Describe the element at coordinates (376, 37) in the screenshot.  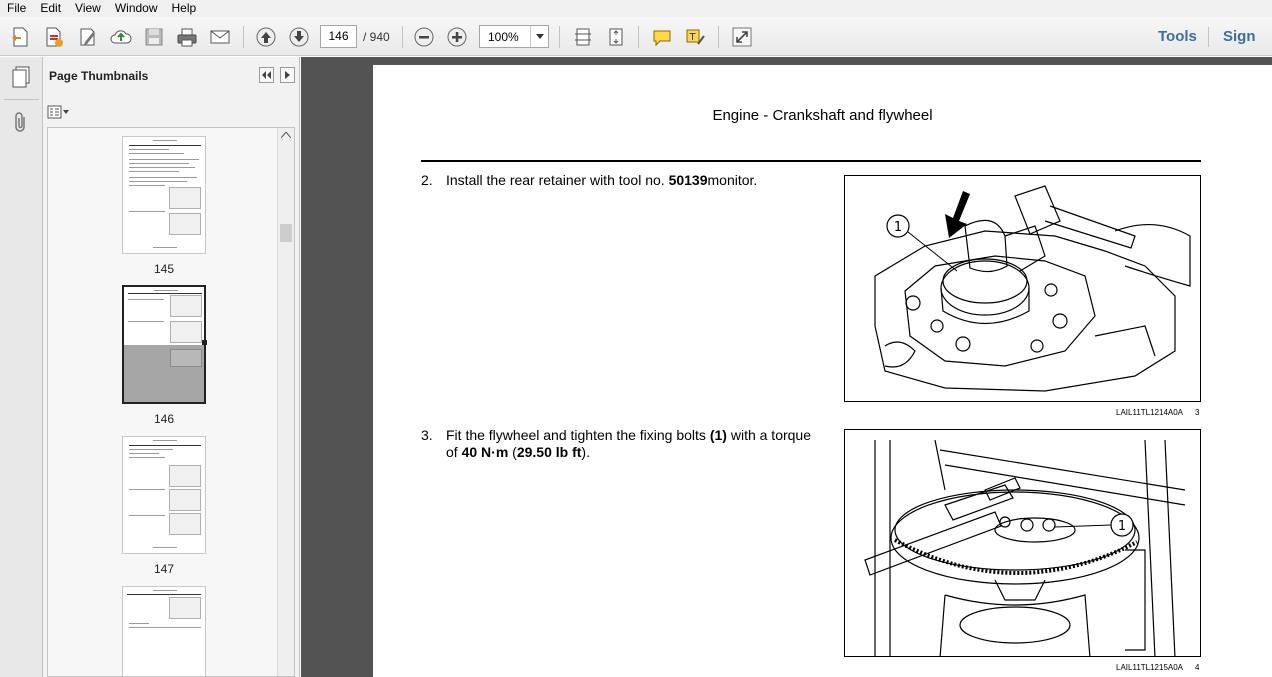
I see `page-total: / 940` at that location.